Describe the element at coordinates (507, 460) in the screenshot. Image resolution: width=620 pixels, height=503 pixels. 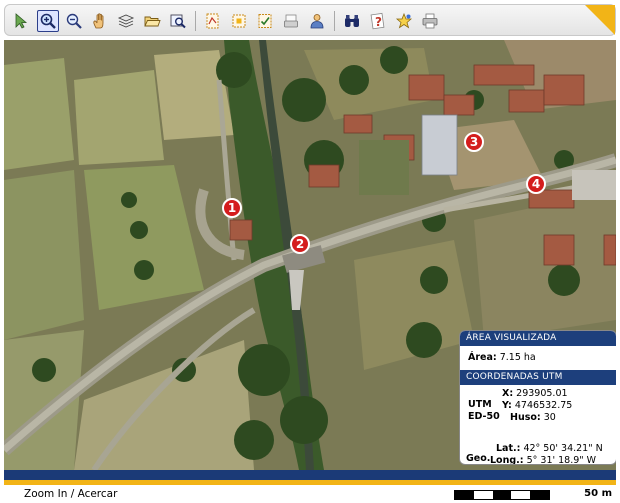
I see `long-label: Long.:` at that location.